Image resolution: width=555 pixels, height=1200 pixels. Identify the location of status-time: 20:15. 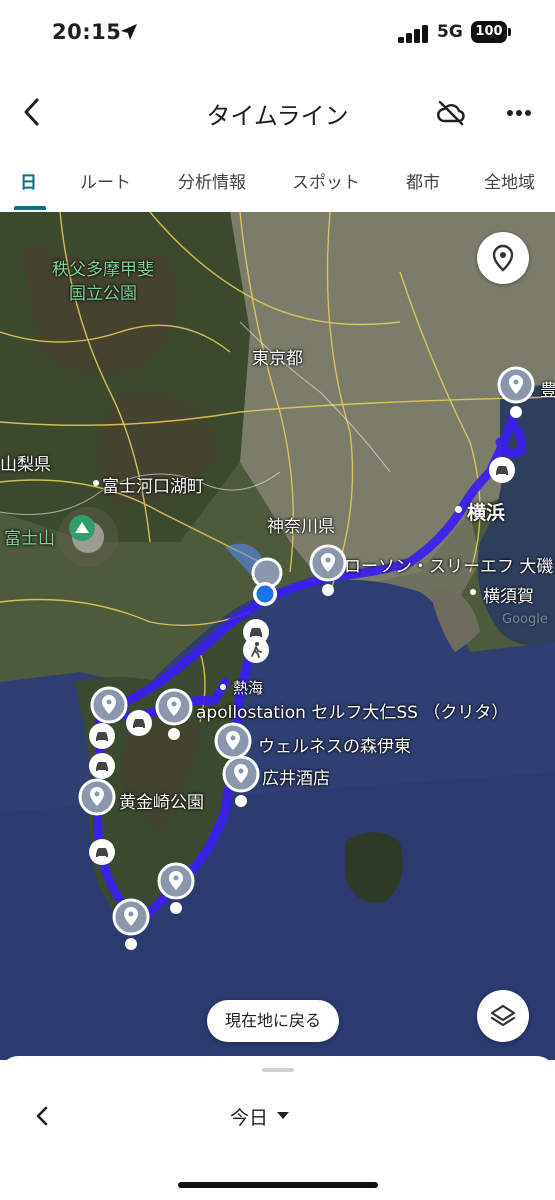
(87, 32).